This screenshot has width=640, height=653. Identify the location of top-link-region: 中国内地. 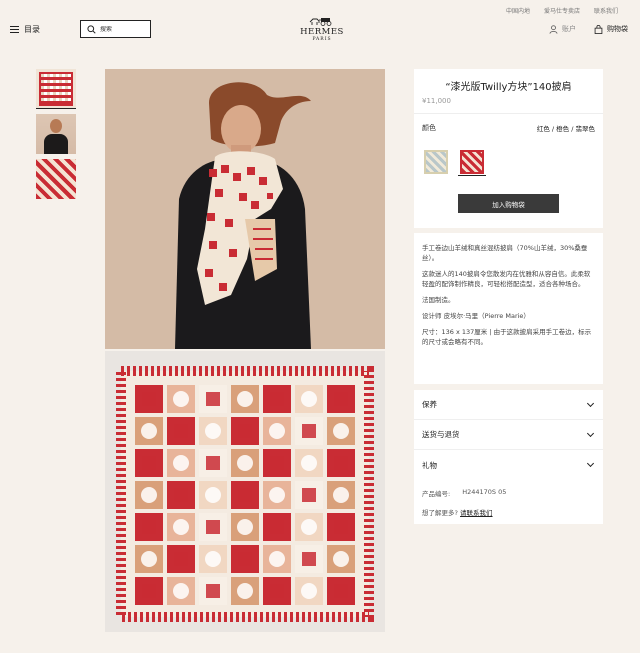
(518, 10).